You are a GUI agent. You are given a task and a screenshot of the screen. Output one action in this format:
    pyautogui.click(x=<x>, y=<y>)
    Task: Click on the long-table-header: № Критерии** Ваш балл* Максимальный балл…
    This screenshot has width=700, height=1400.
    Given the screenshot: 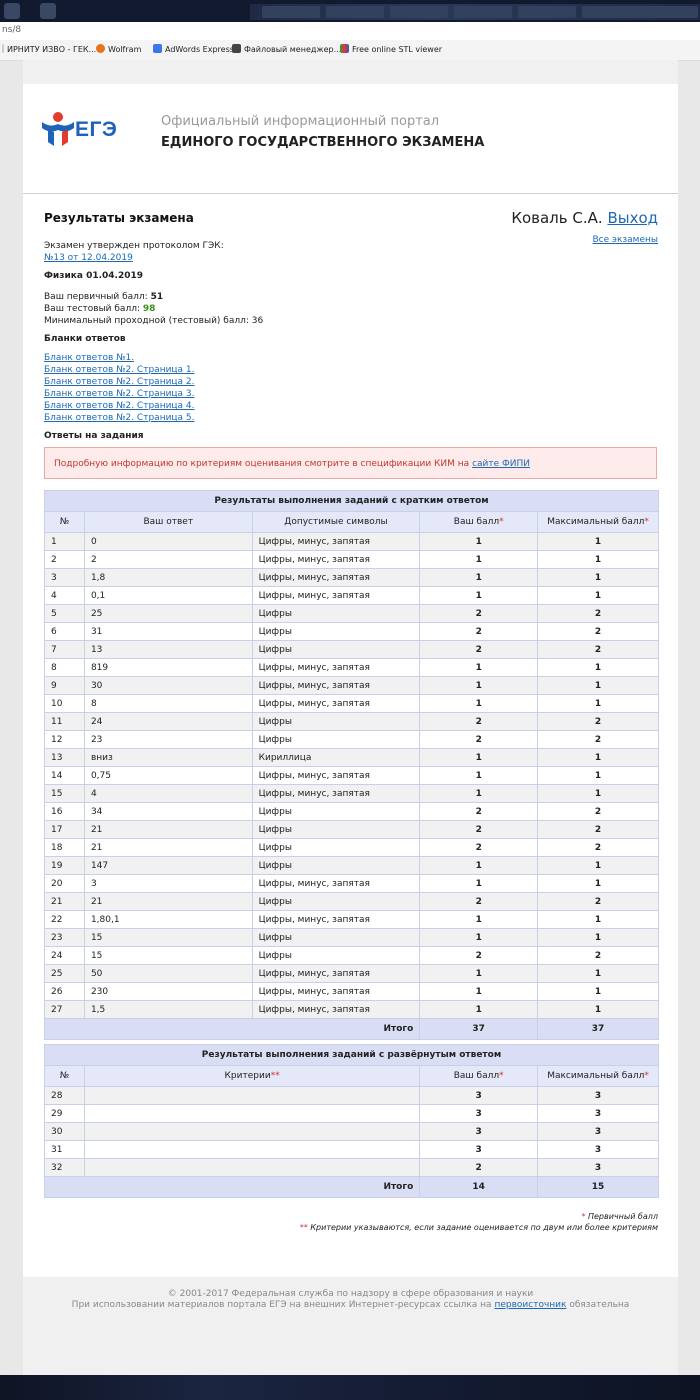 What is the action you would take?
    pyautogui.click(x=351, y=1076)
    